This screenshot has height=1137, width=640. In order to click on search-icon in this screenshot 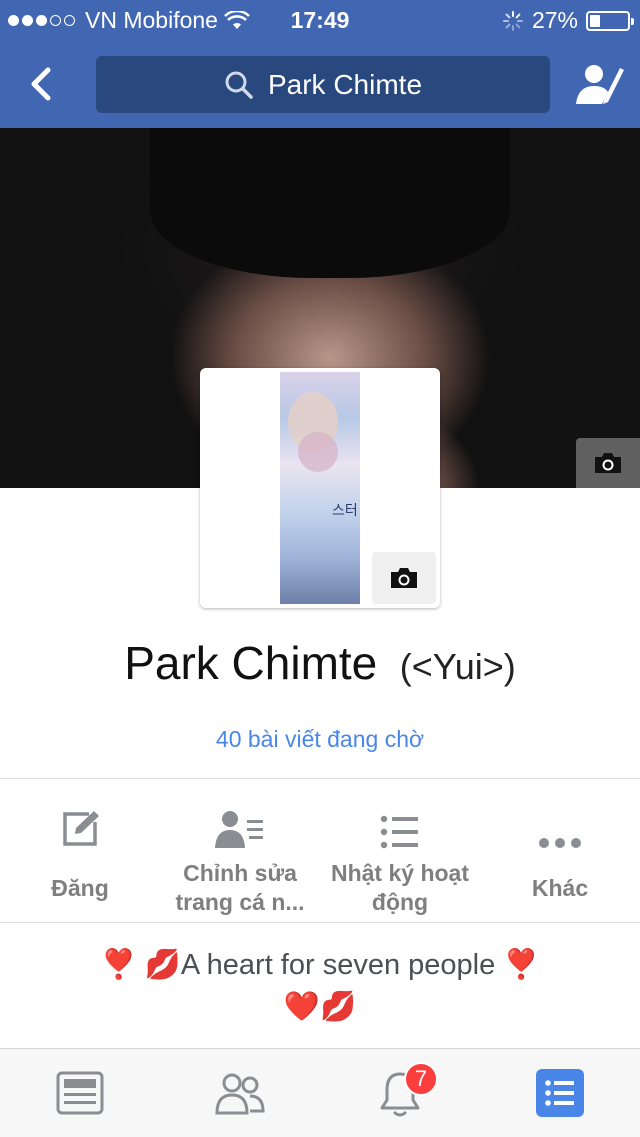, I will do `click(239, 85)`.